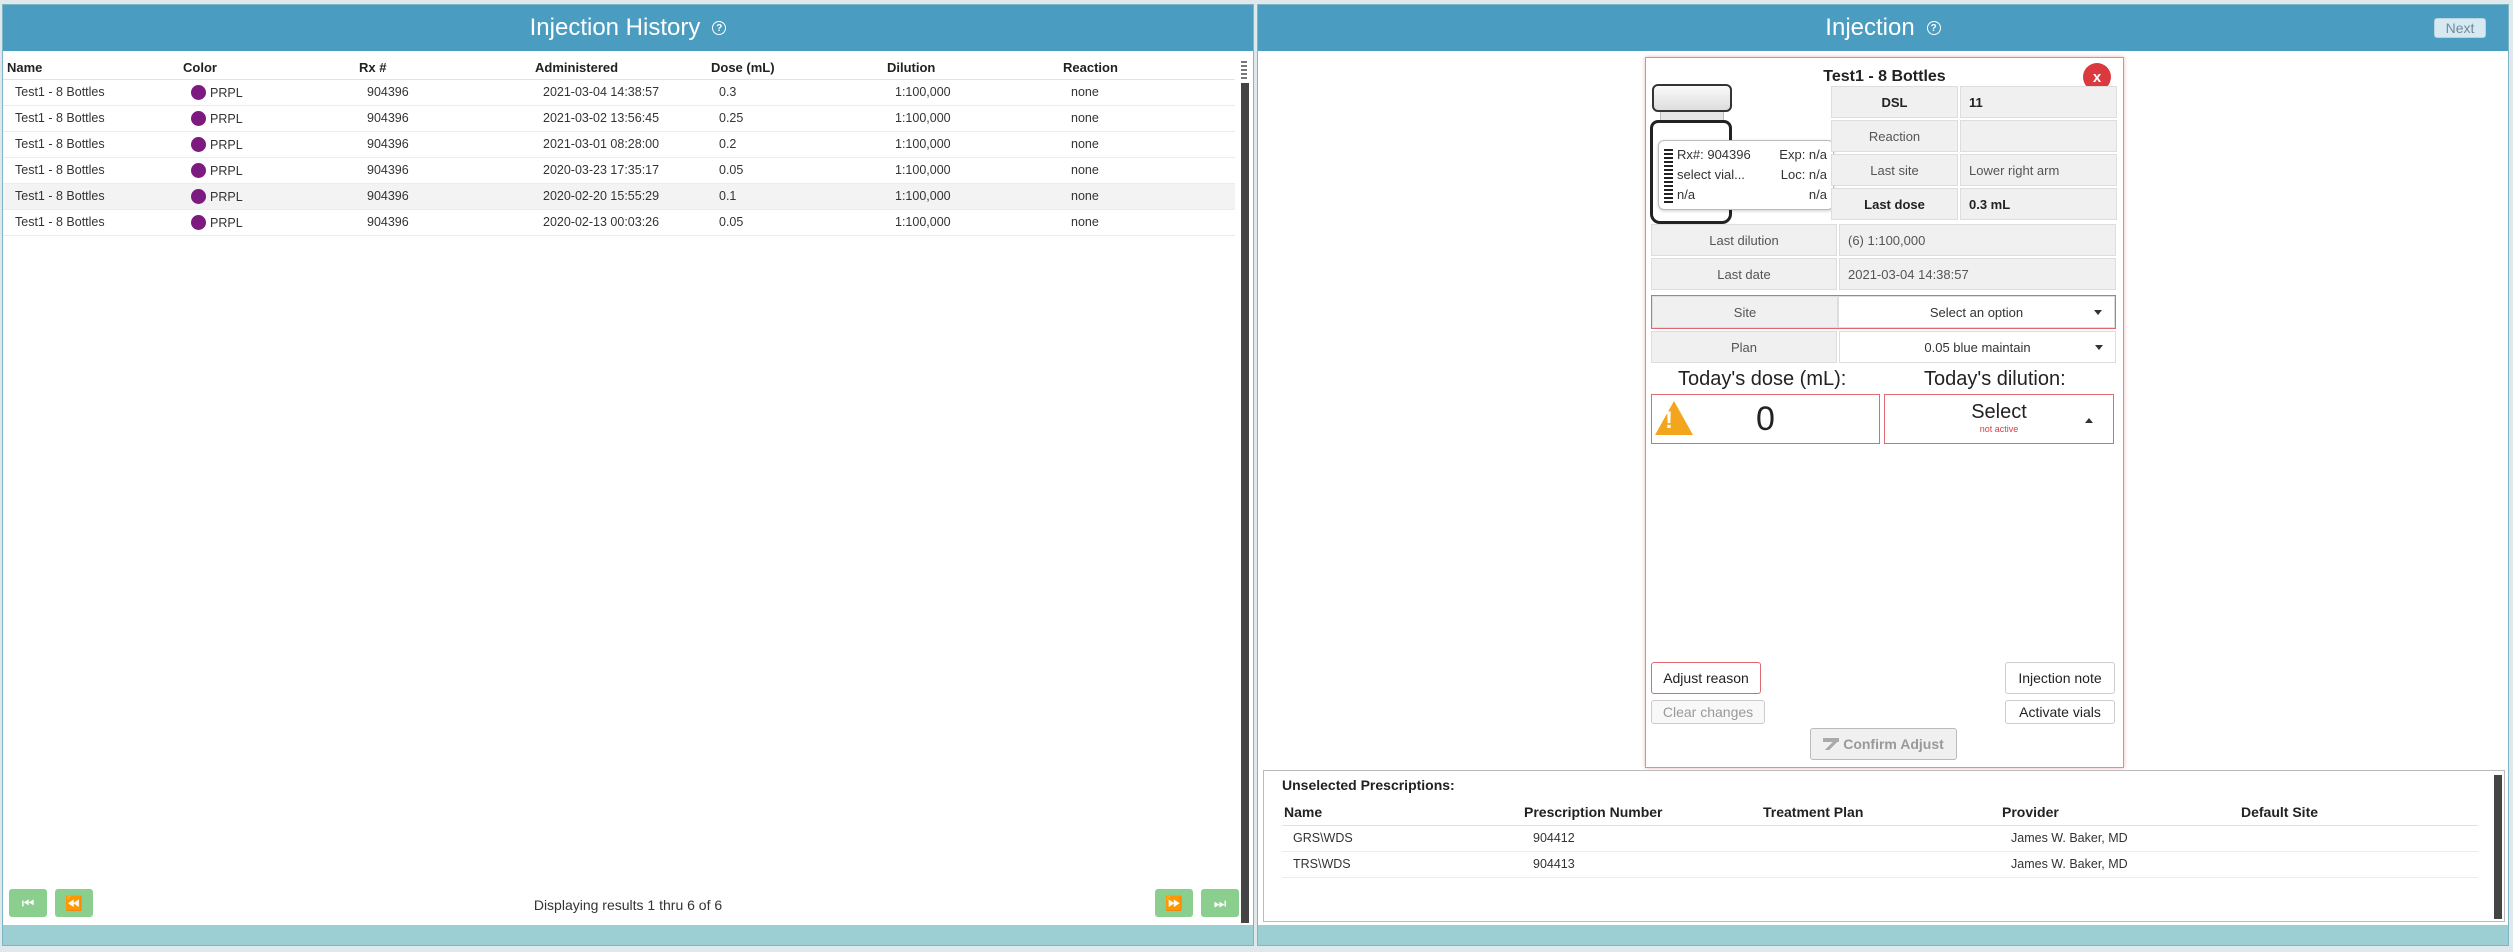  I want to click on history-footer-bar, so click(628, 935).